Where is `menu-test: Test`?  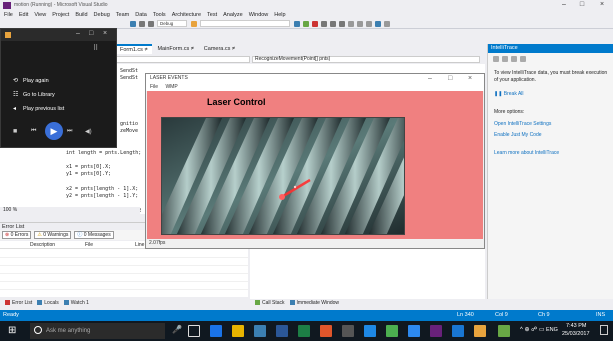
menu-test: Test is located at coordinates (212, 15).